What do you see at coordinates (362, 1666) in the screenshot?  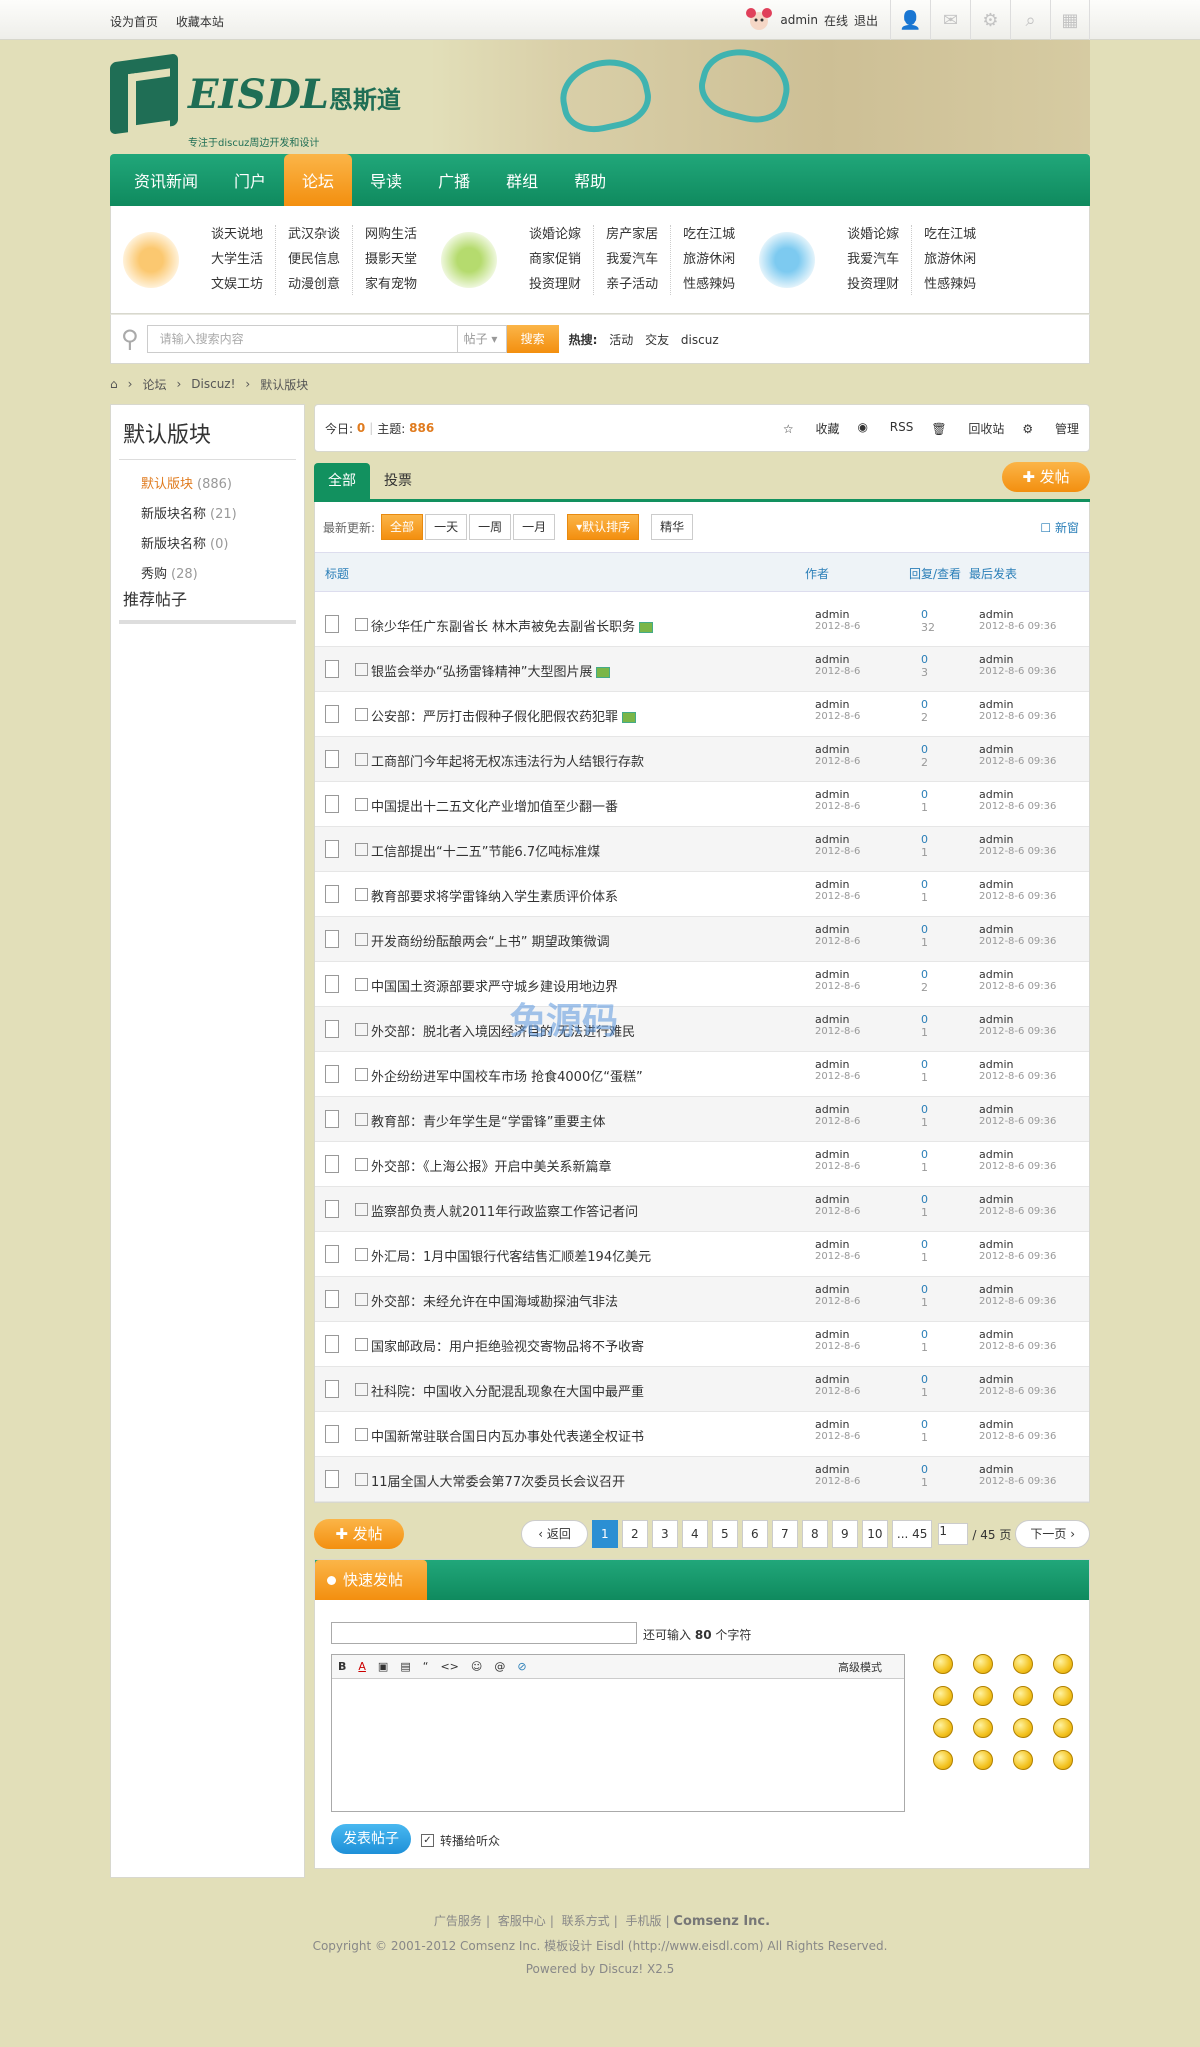 I see `font-color-icon: A` at bounding box center [362, 1666].